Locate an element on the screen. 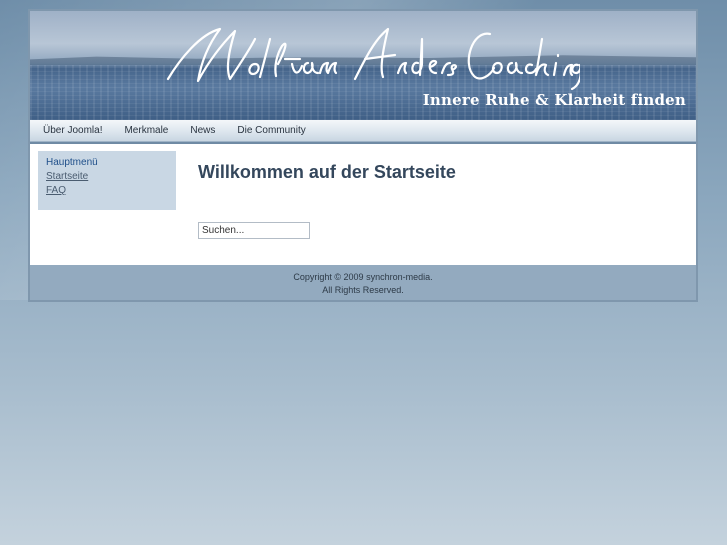  nav-item-merkmale: Merkmale is located at coordinates (146, 130).